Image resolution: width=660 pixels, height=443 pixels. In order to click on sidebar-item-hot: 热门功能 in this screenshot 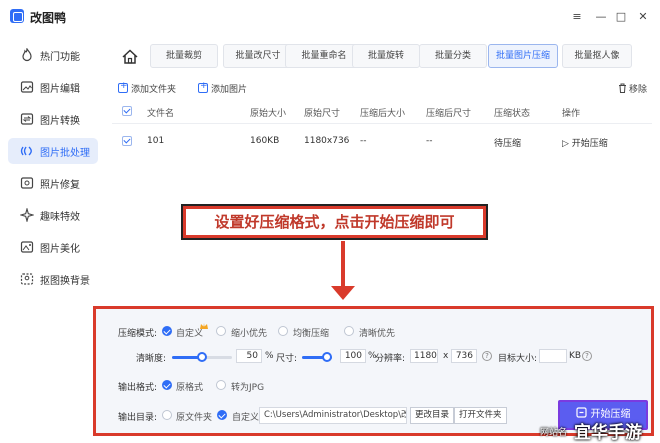, I will do `click(53, 55)`.